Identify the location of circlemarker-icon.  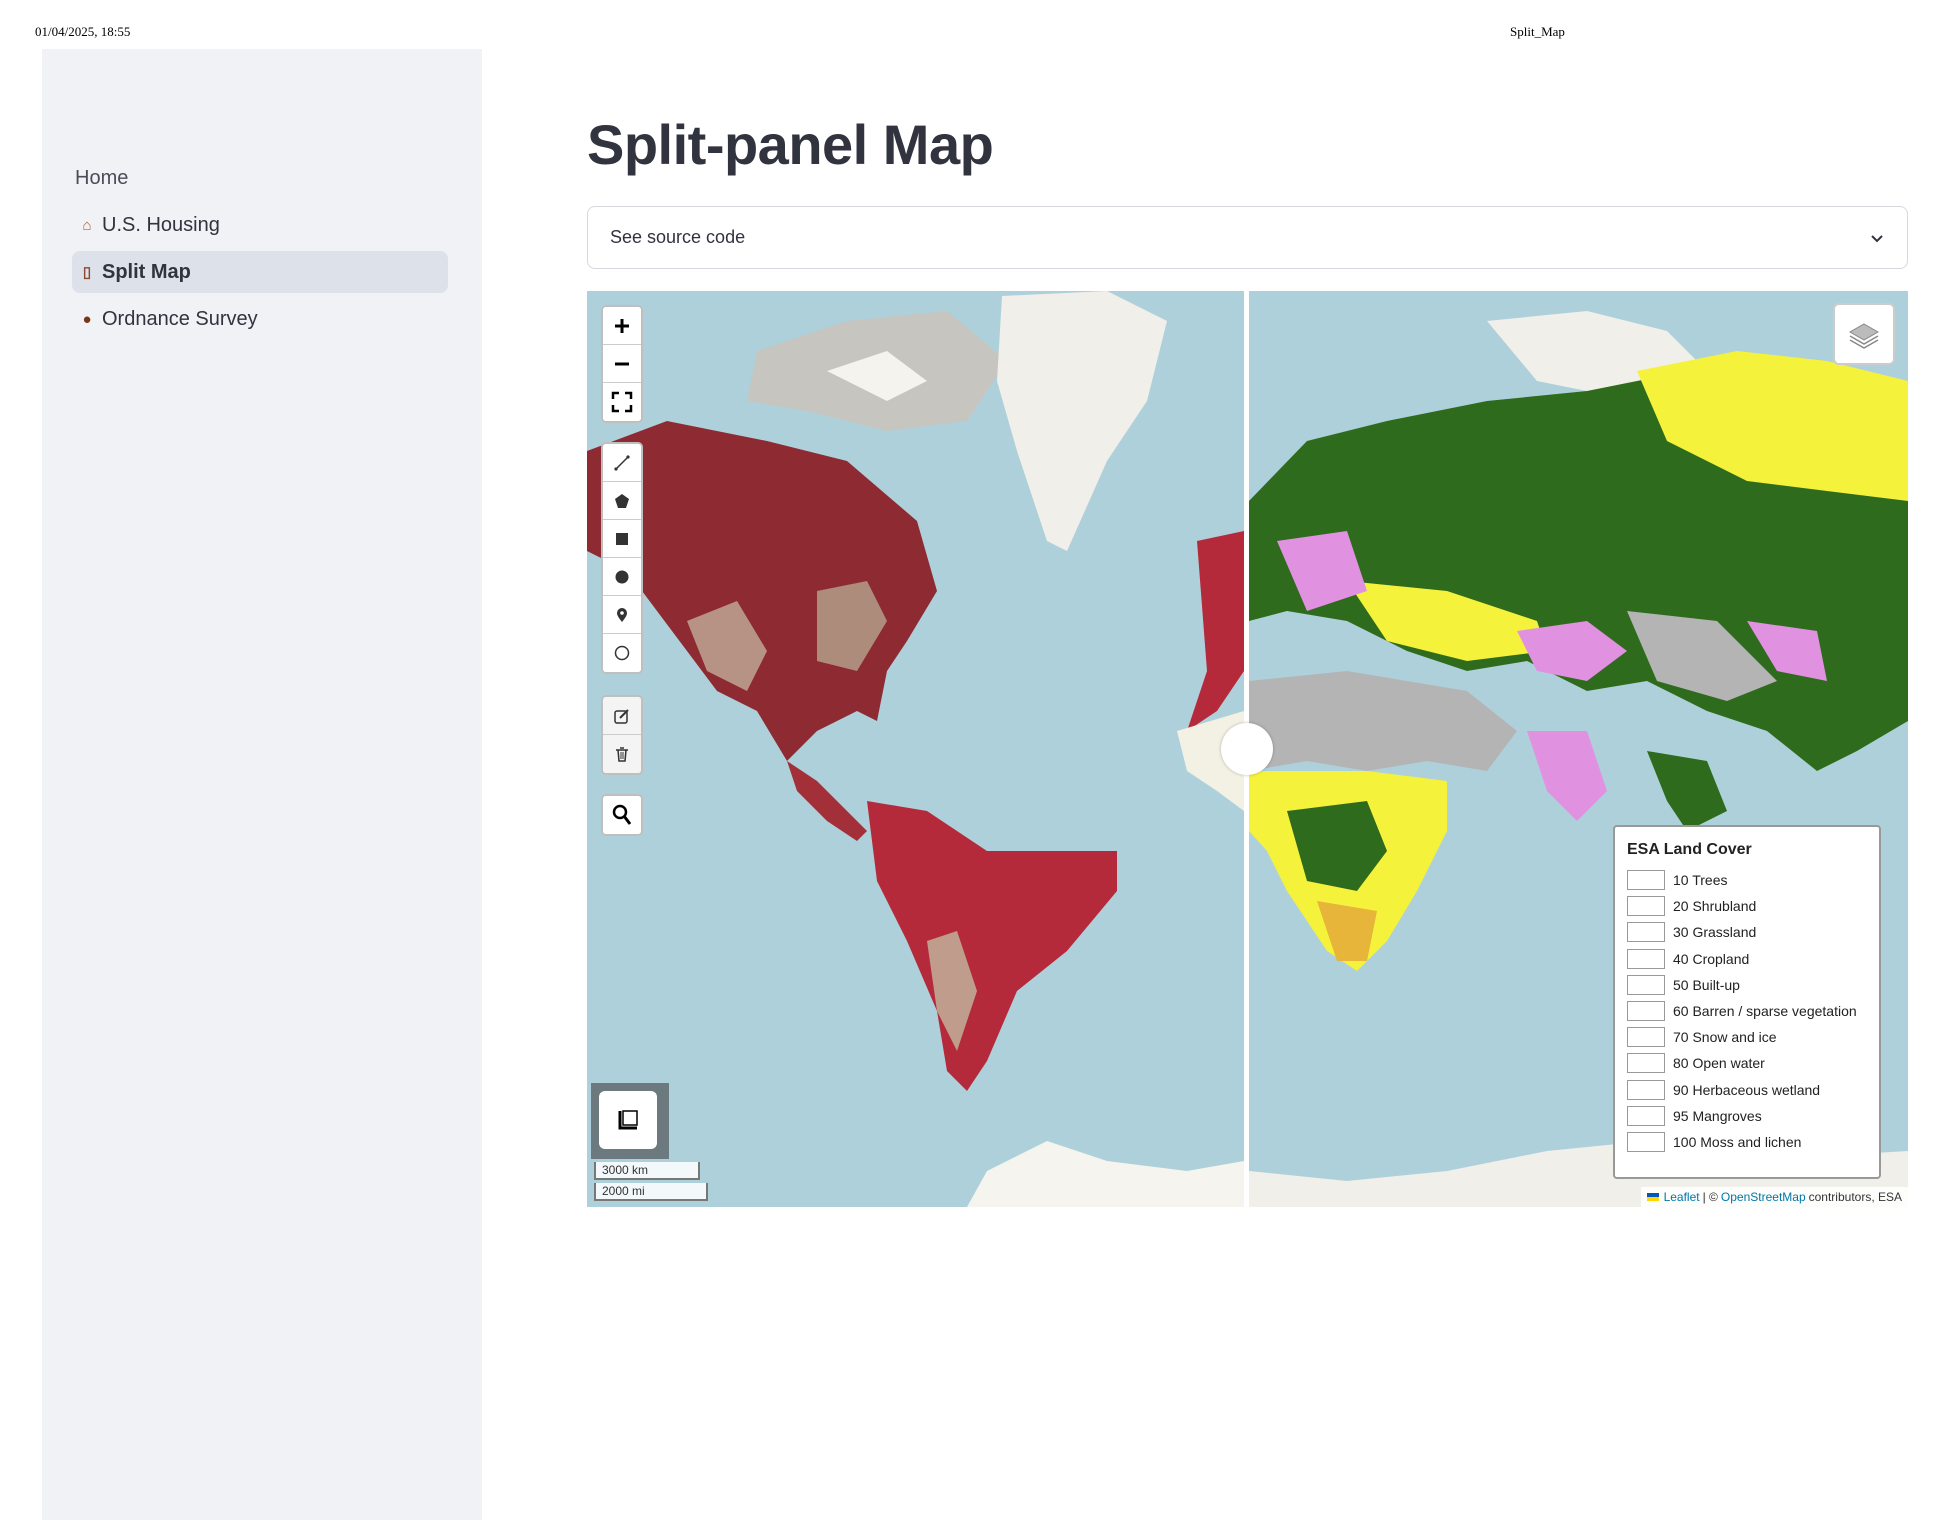
(622, 653).